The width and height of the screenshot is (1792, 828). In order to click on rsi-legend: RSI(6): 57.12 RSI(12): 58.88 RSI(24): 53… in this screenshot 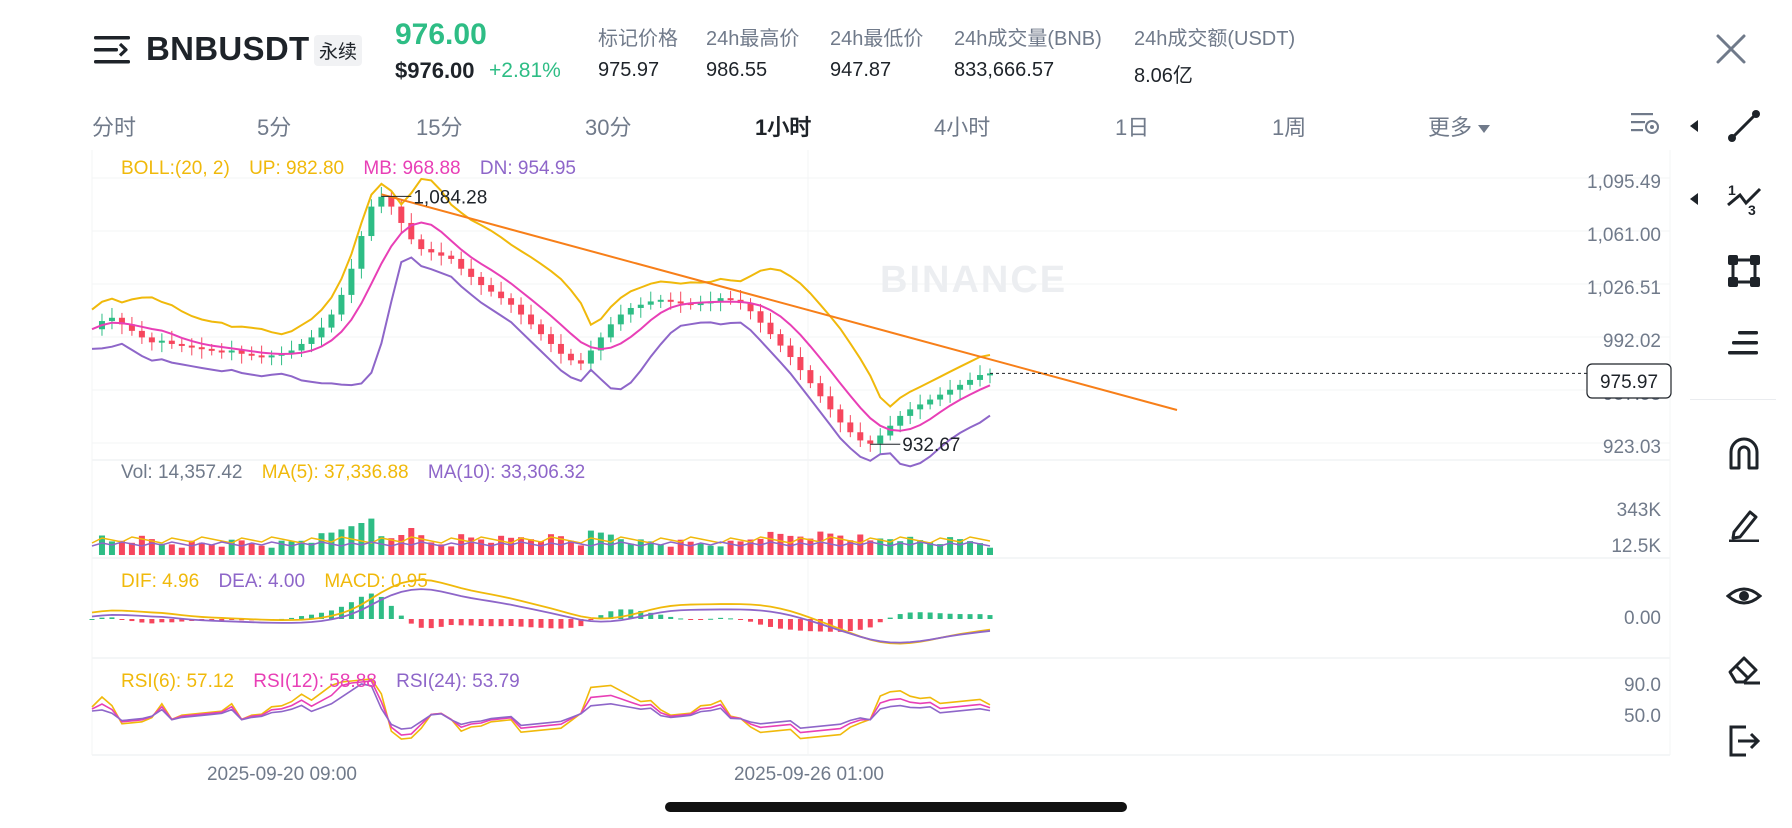, I will do `click(327, 682)`.